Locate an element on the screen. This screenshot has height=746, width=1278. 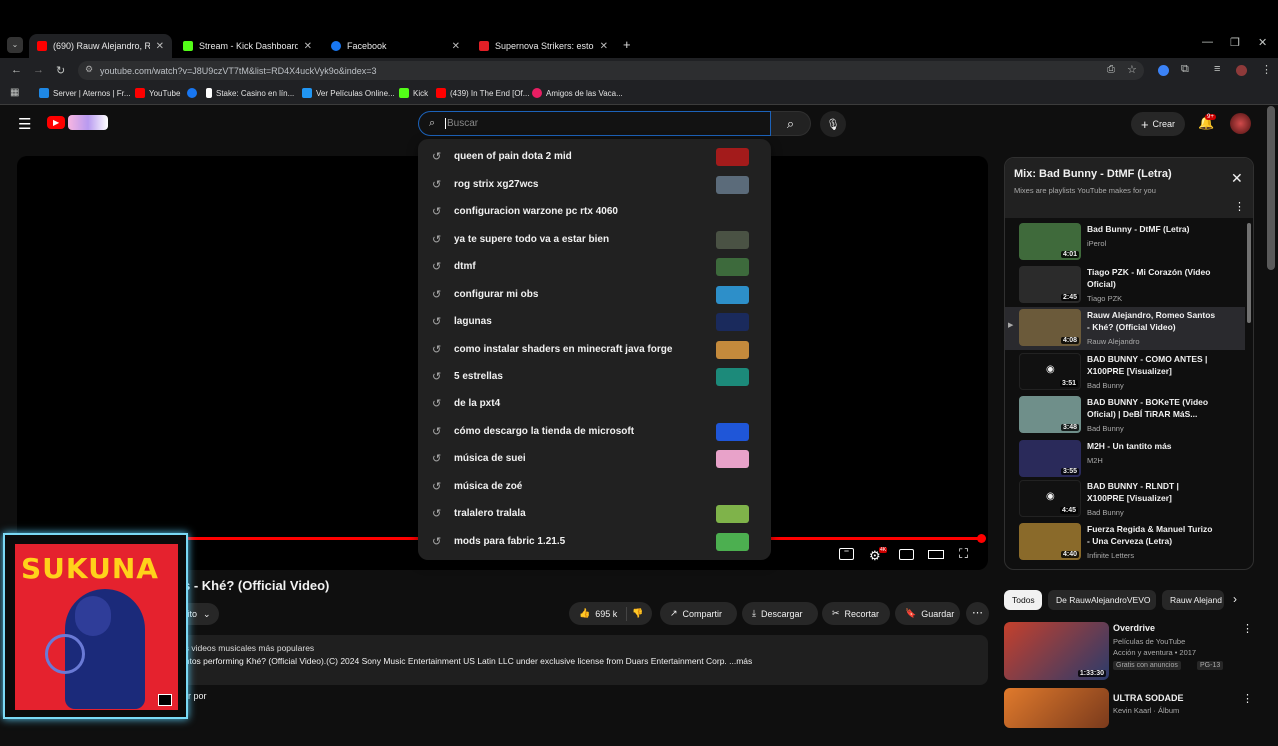
theater-mode-icon is located at coordinates (936, 554).